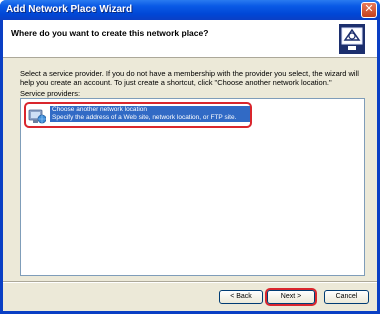  What do you see at coordinates (291, 297) in the screenshot?
I see `next-button: Next >` at bounding box center [291, 297].